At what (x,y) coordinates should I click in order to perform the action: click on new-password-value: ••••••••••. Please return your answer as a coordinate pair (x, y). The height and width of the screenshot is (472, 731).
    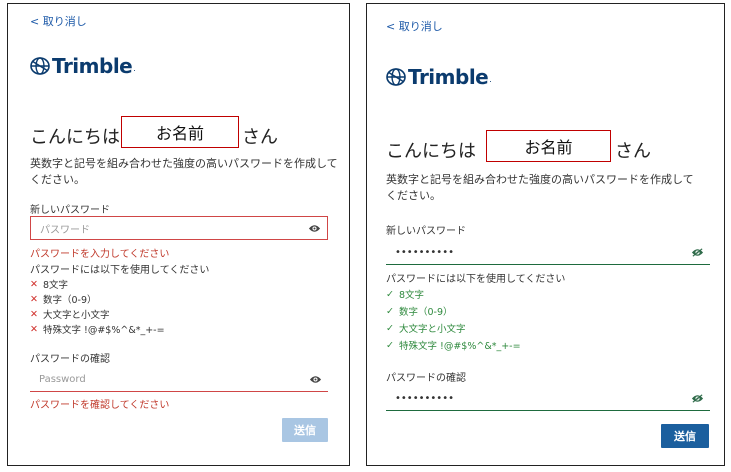
    Looking at the image, I should click on (424, 252).